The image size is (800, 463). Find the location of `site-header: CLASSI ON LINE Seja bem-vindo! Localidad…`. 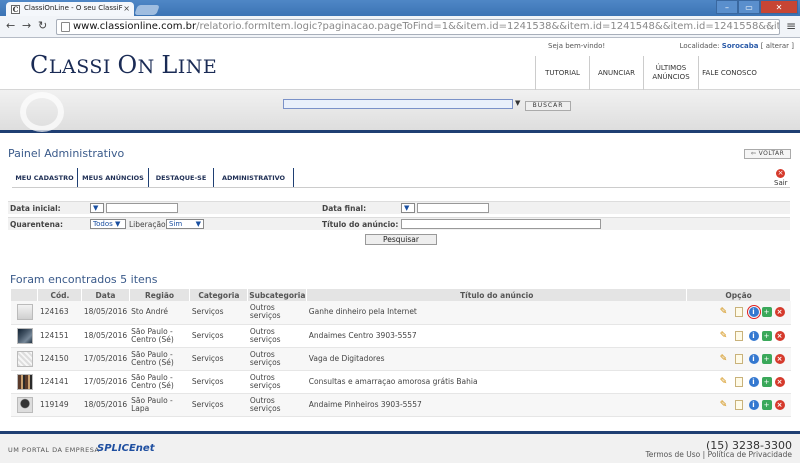

site-header: CLASSI ON LINE Seja bem-vindo! Localidad… is located at coordinates (400, 64).